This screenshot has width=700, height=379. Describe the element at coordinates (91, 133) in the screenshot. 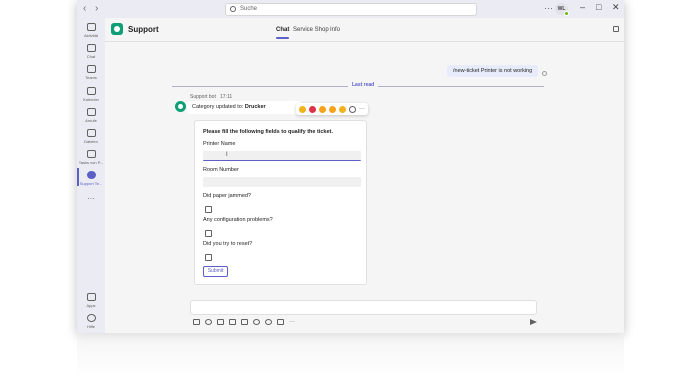

I see `file-icon` at that location.